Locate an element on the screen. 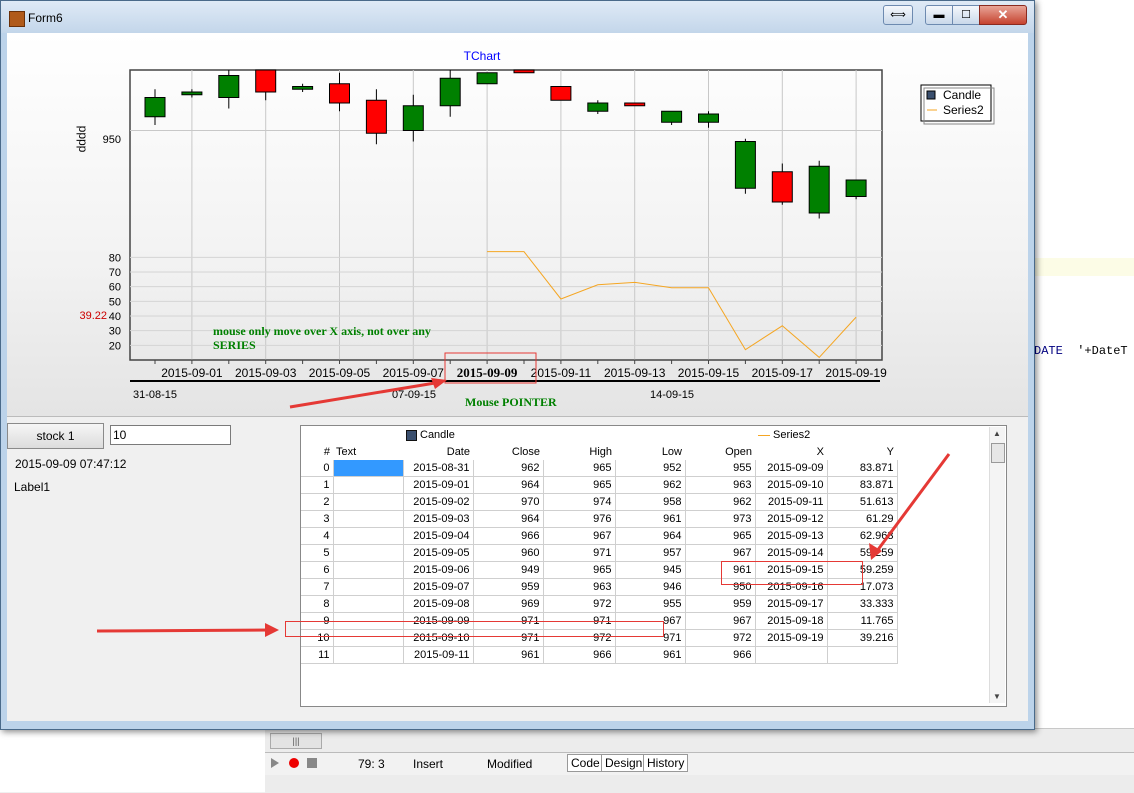 The width and height of the screenshot is (1134, 793). tab-history: History is located at coordinates (666, 763).